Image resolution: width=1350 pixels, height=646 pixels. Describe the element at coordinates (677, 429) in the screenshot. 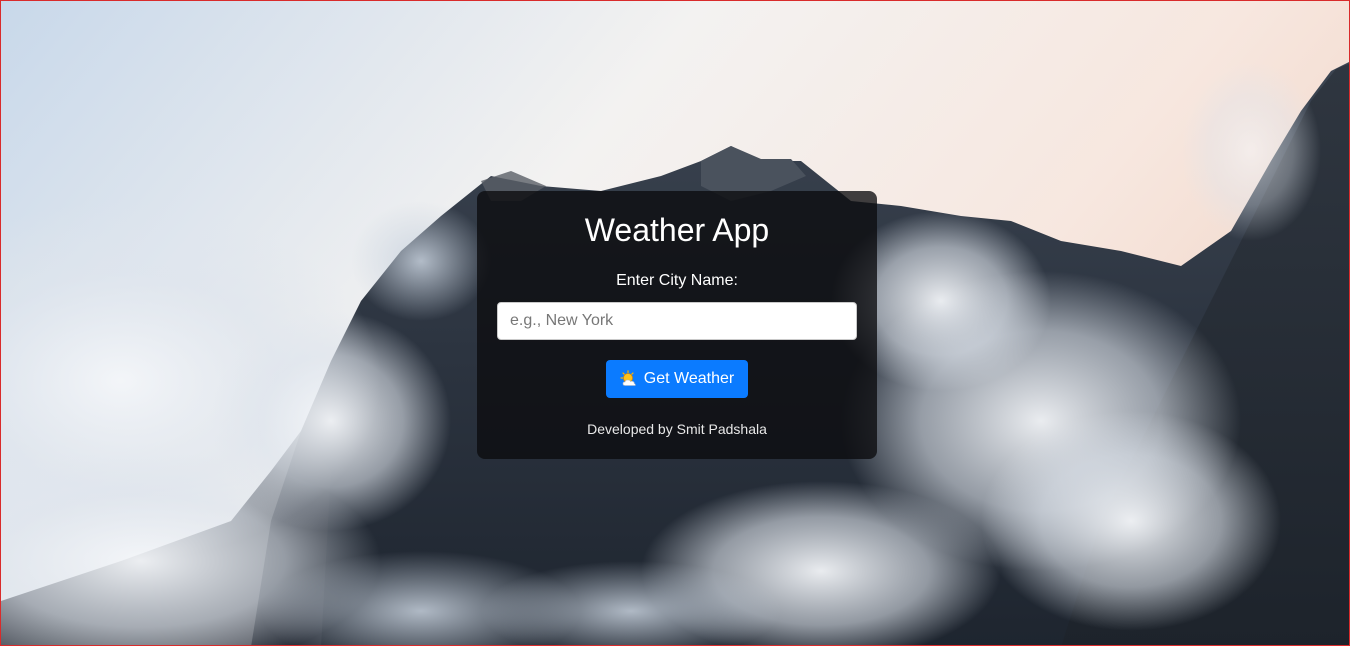

I see `developer-credit: Developed by Smit Padshala` at that location.